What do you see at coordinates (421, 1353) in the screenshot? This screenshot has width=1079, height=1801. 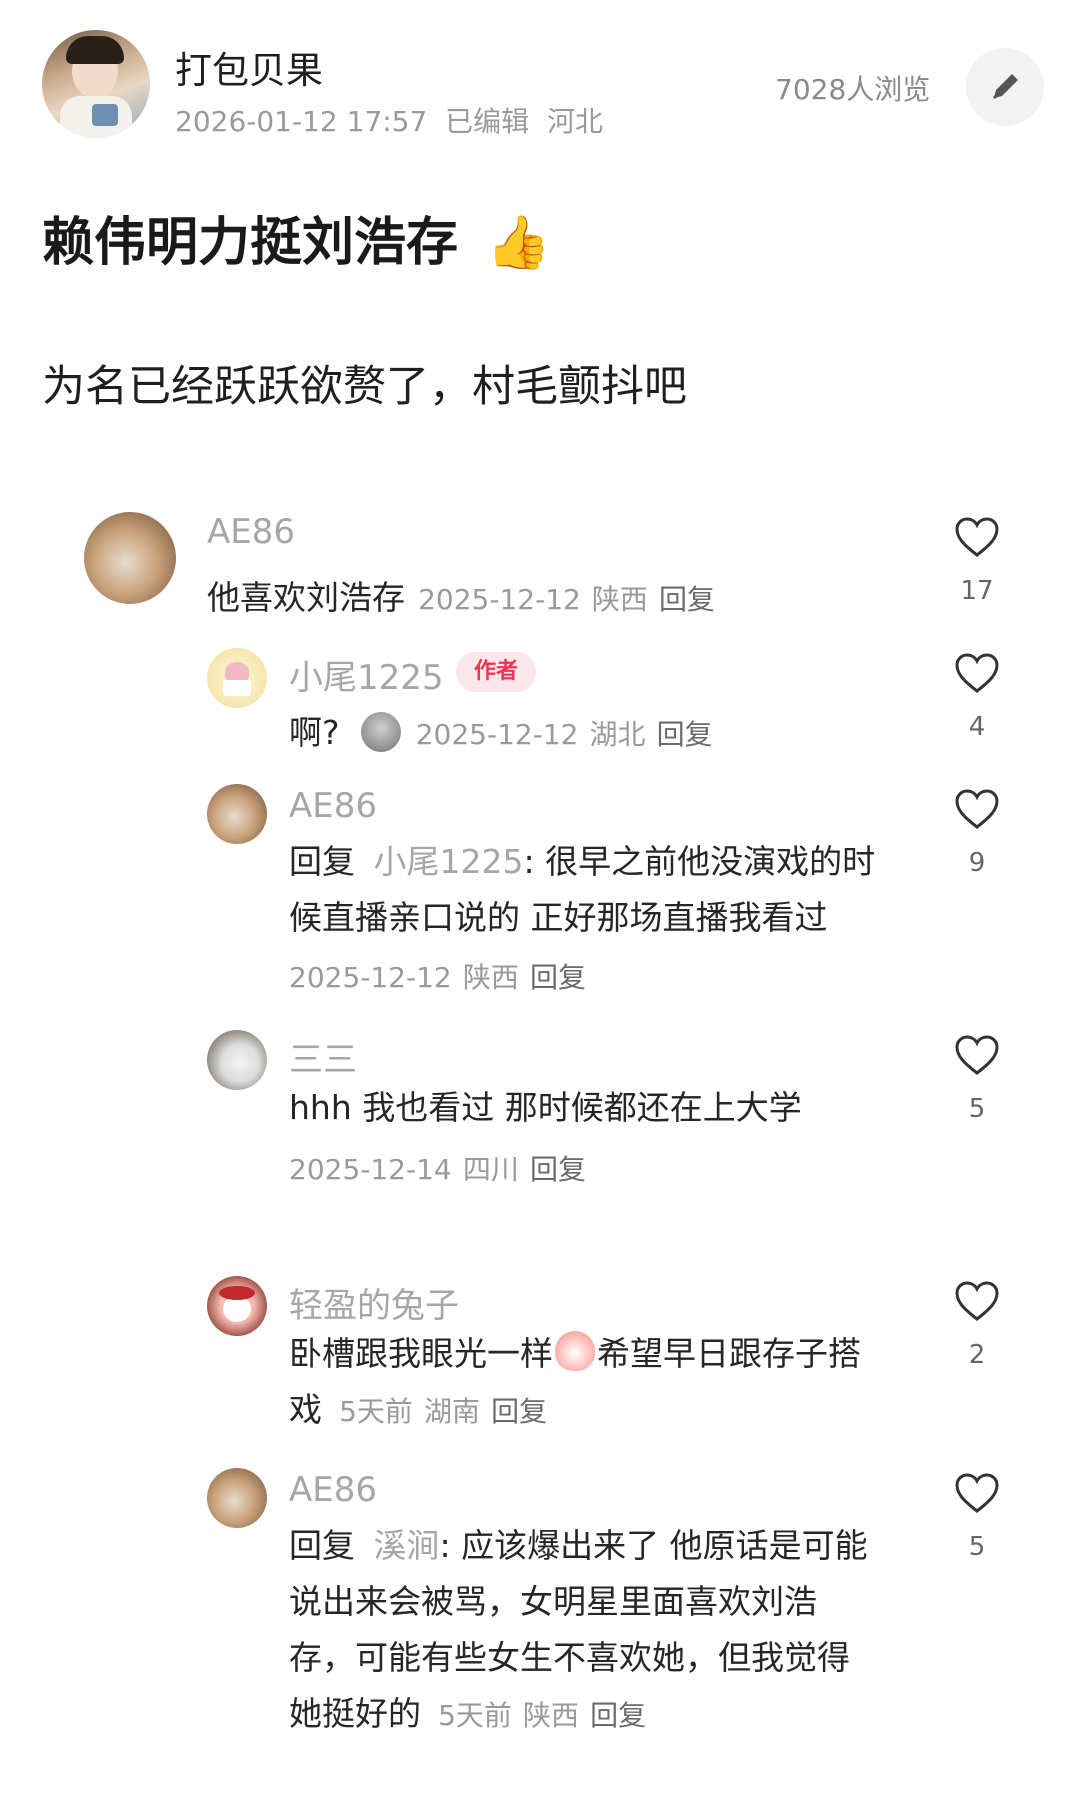 I see `comment-text-line: 卧槽跟我眼光一样` at bounding box center [421, 1353].